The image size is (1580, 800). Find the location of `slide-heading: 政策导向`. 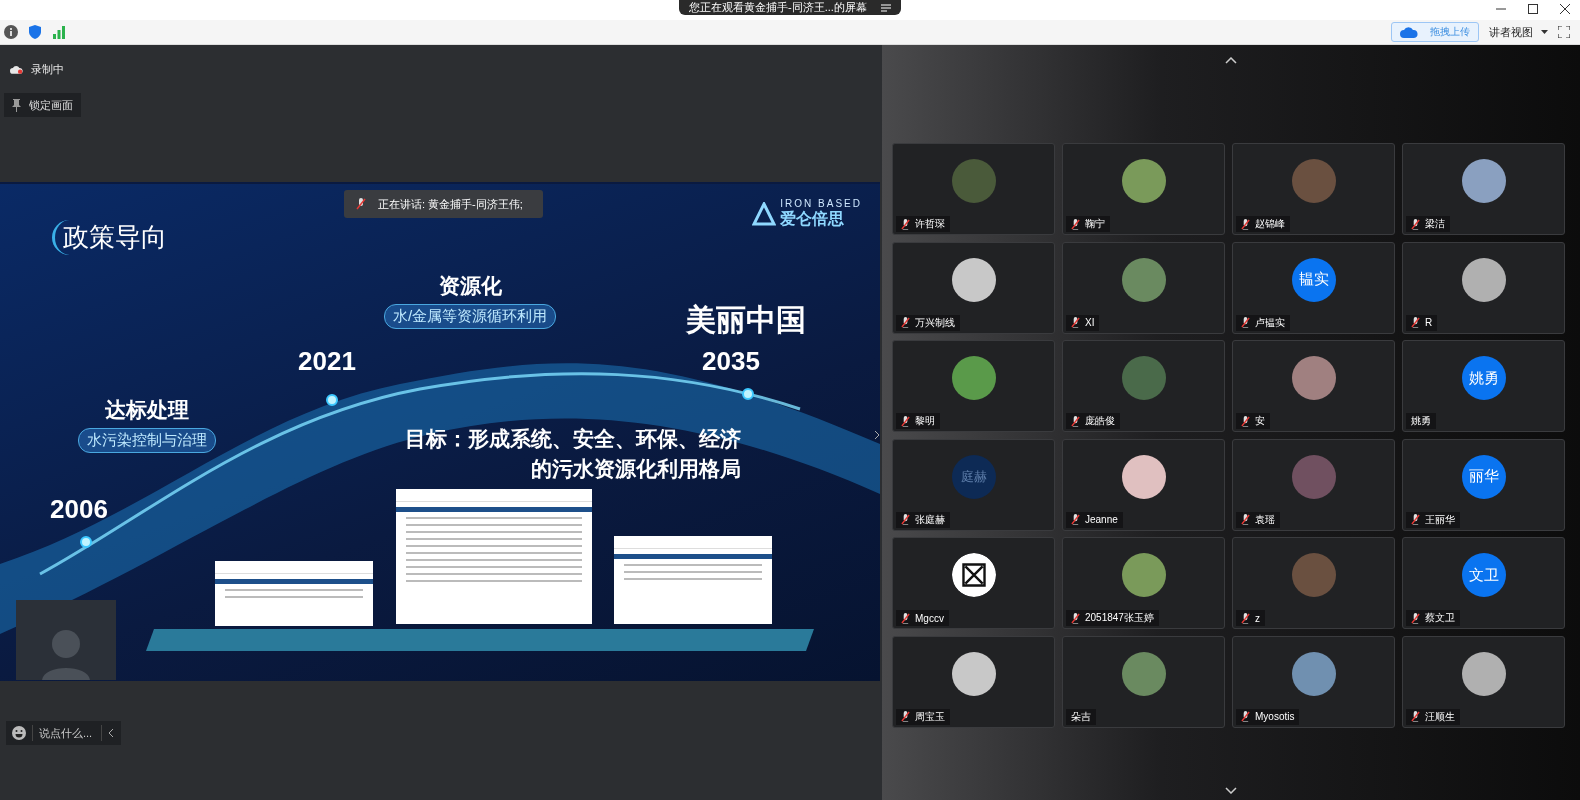

slide-heading: 政策导向 is located at coordinates (109, 237).